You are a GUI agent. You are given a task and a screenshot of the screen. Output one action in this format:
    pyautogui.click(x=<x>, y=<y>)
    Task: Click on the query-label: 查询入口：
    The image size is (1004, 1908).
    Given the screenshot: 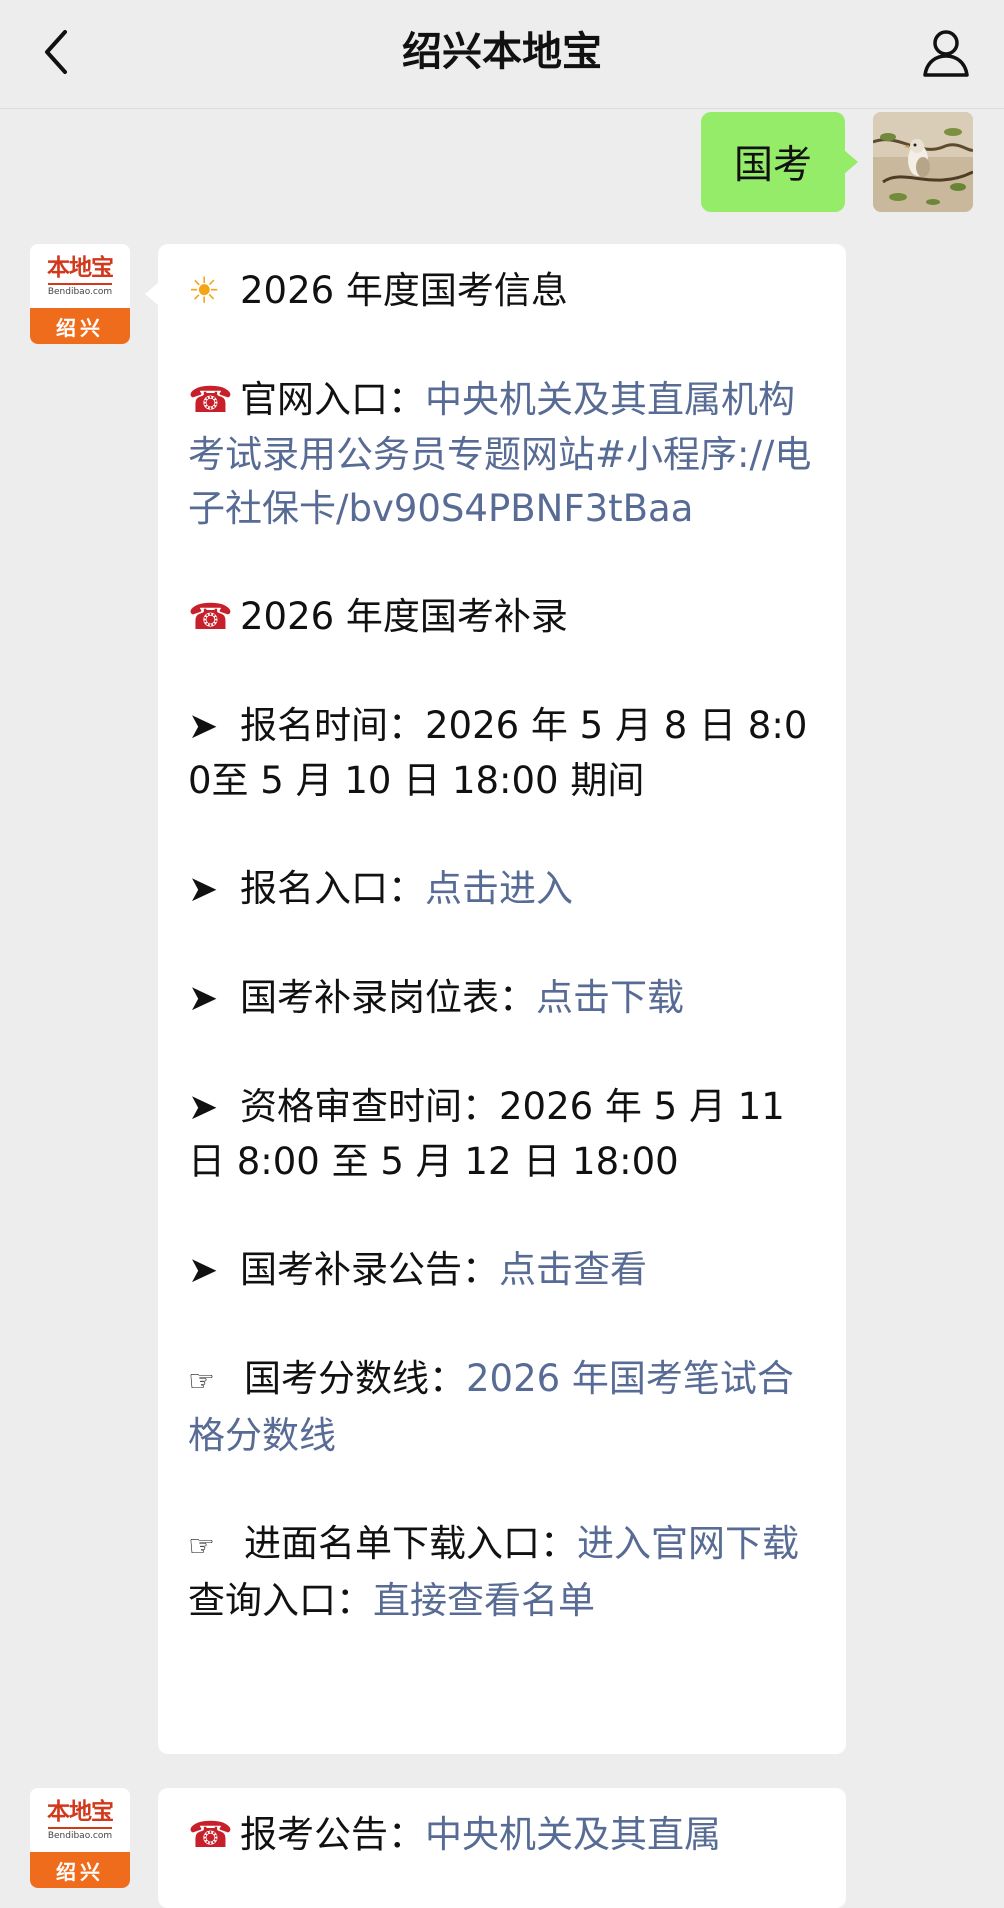 What is the action you would take?
    pyautogui.click(x=280, y=1600)
    